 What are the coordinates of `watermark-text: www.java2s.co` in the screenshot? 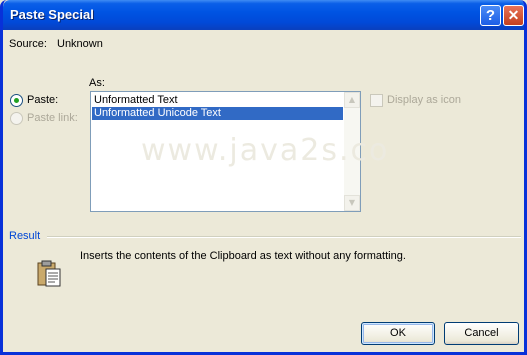 It's located at (265, 150).